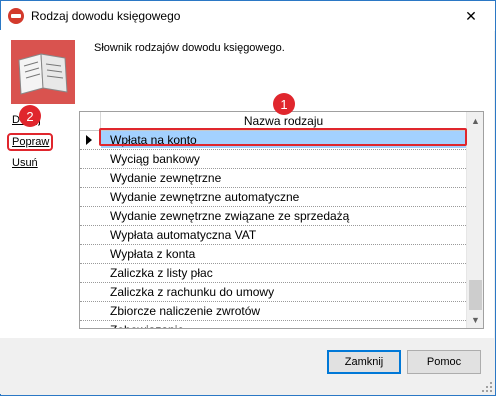  What do you see at coordinates (474, 220) in the screenshot?
I see `vertical-scrollbar: ▲ ▼` at bounding box center [474, 220].